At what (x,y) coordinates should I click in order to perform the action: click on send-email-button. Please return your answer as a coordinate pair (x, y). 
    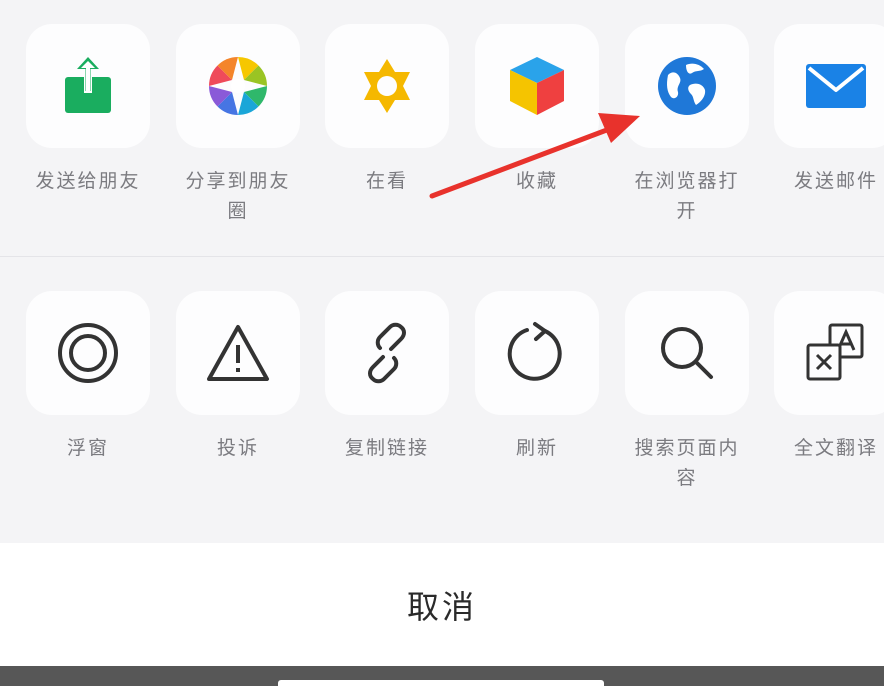
    Looking at the image, I should click on (829, 86).